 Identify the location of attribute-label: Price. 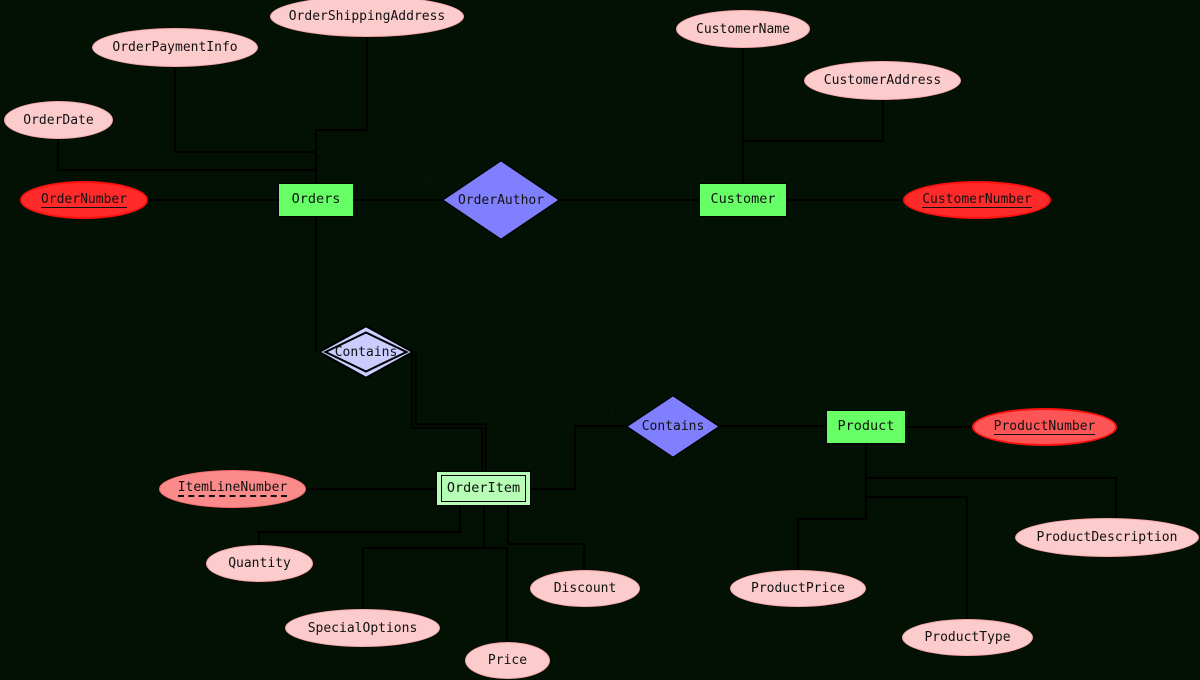
(507, 660).